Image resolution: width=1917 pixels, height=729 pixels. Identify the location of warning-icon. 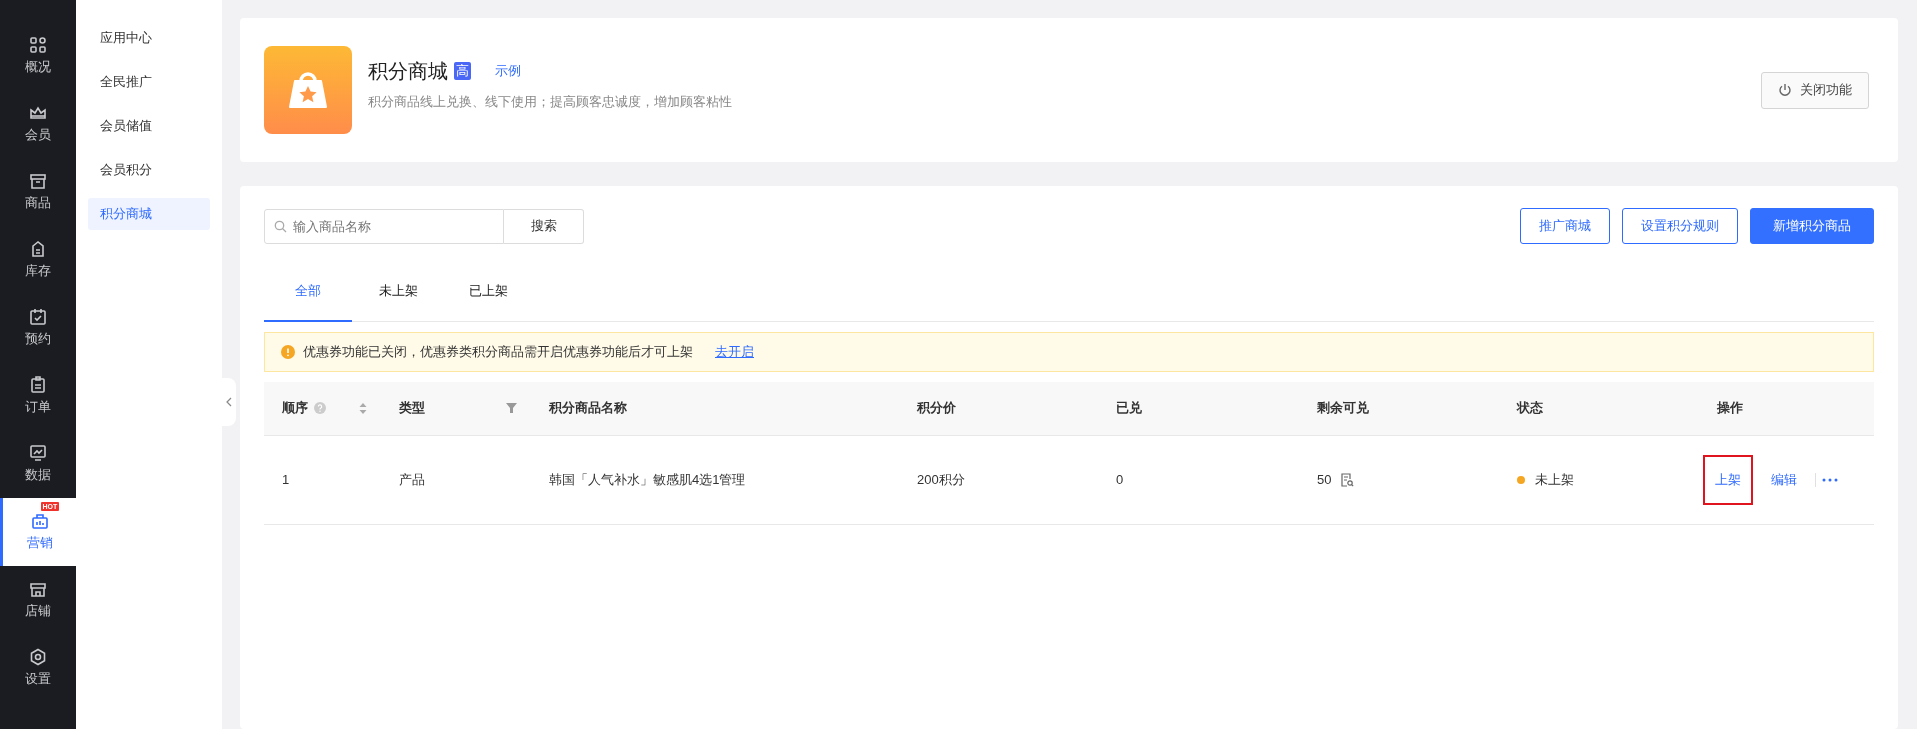
(288, 352).